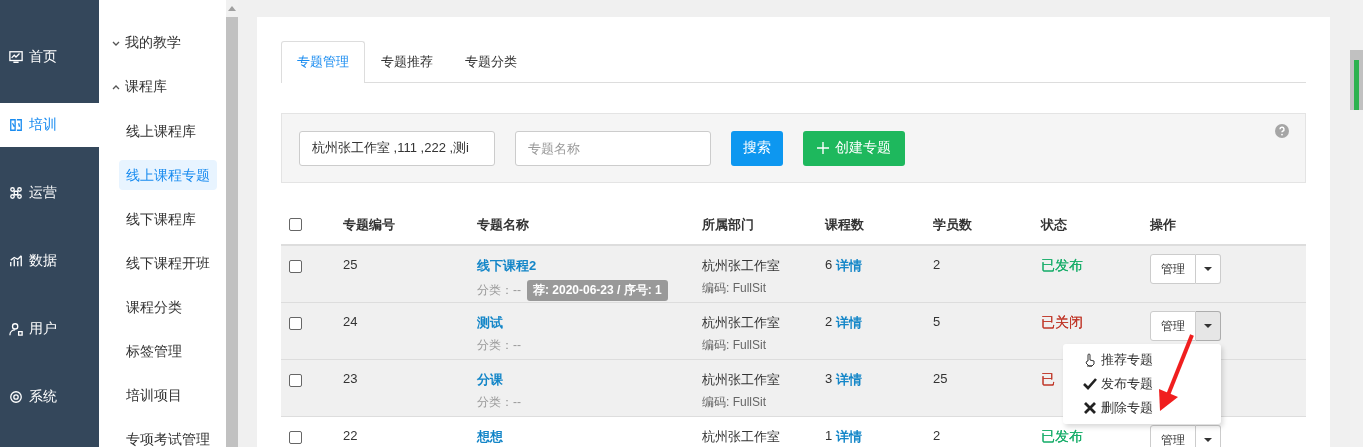  What do you see at coordinates (613, 148) in the screenshot?
I see `name-field: 专题名称` at bounding box center [613, 148].